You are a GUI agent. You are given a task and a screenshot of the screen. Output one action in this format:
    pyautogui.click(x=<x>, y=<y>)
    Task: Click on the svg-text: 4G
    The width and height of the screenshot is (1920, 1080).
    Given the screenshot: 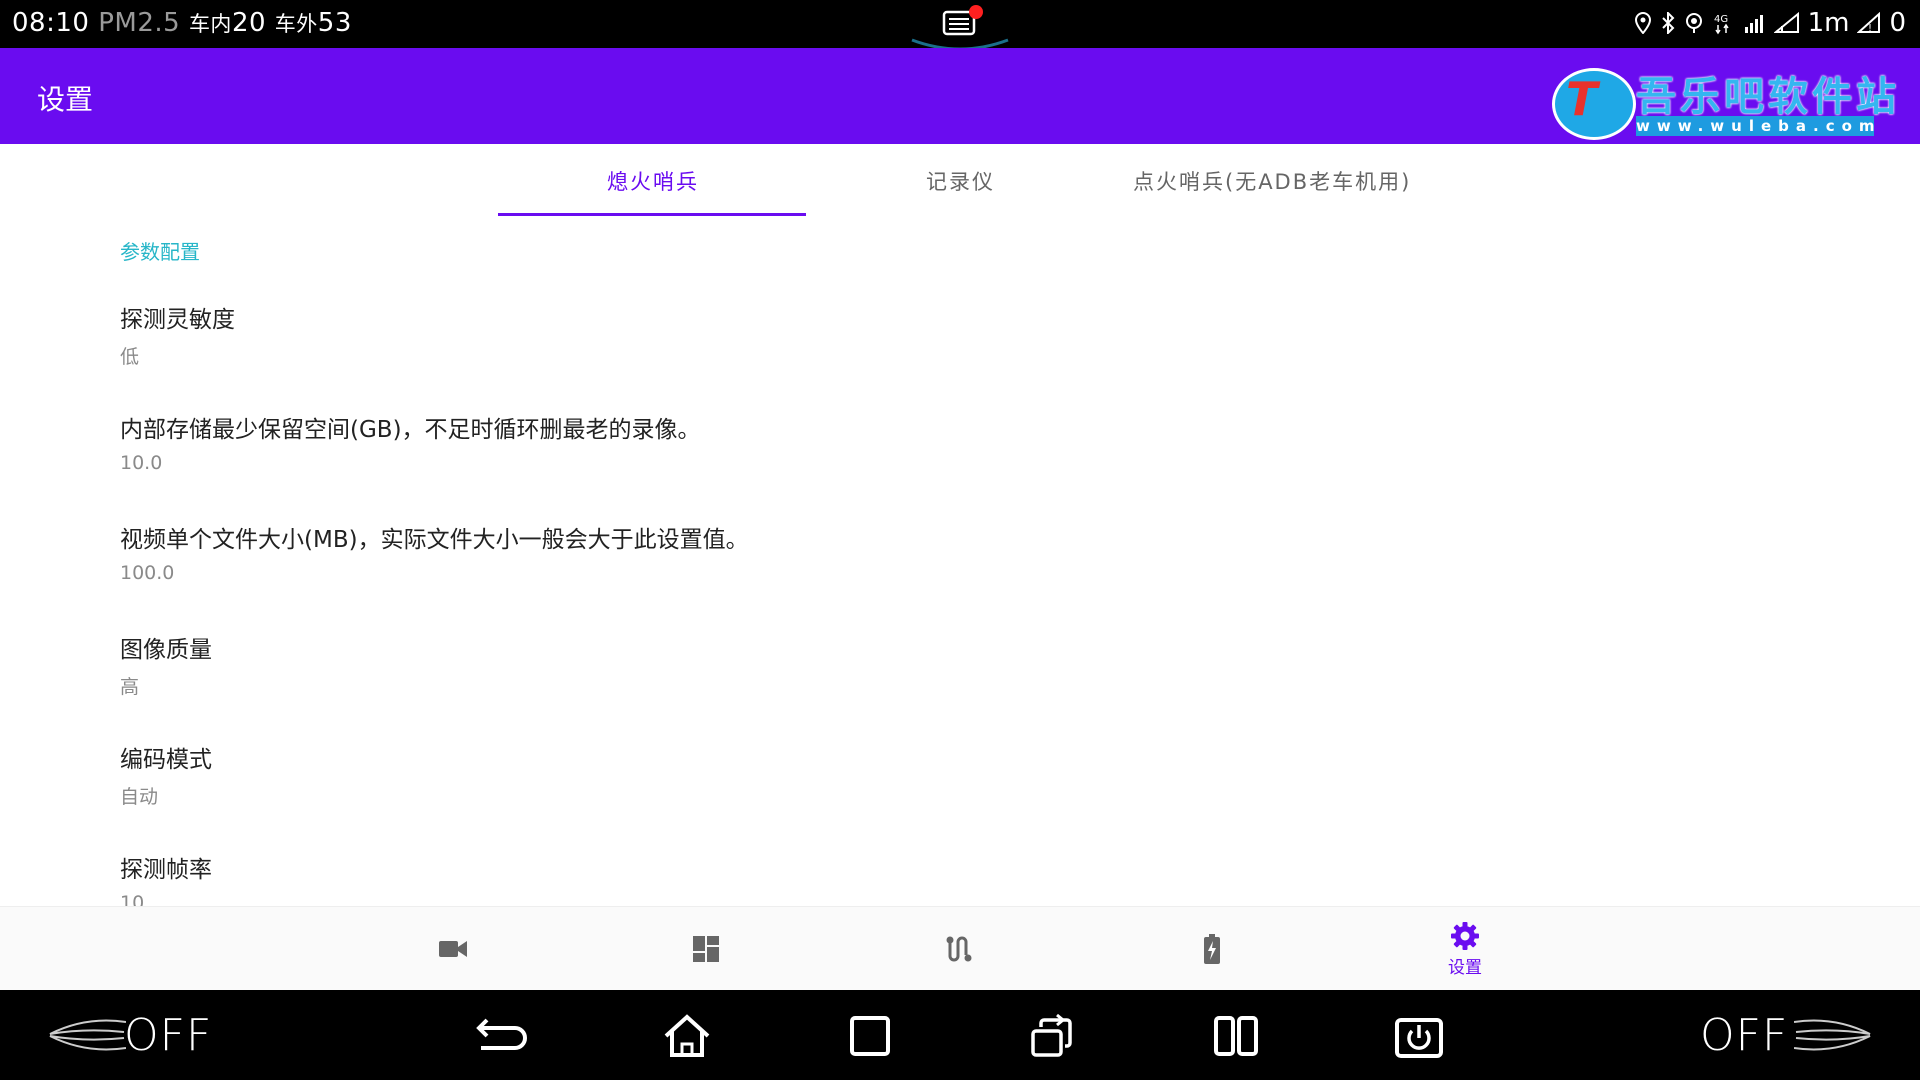 What is the action you would take?
    pyautogui.click(x=1721, y=19)
    